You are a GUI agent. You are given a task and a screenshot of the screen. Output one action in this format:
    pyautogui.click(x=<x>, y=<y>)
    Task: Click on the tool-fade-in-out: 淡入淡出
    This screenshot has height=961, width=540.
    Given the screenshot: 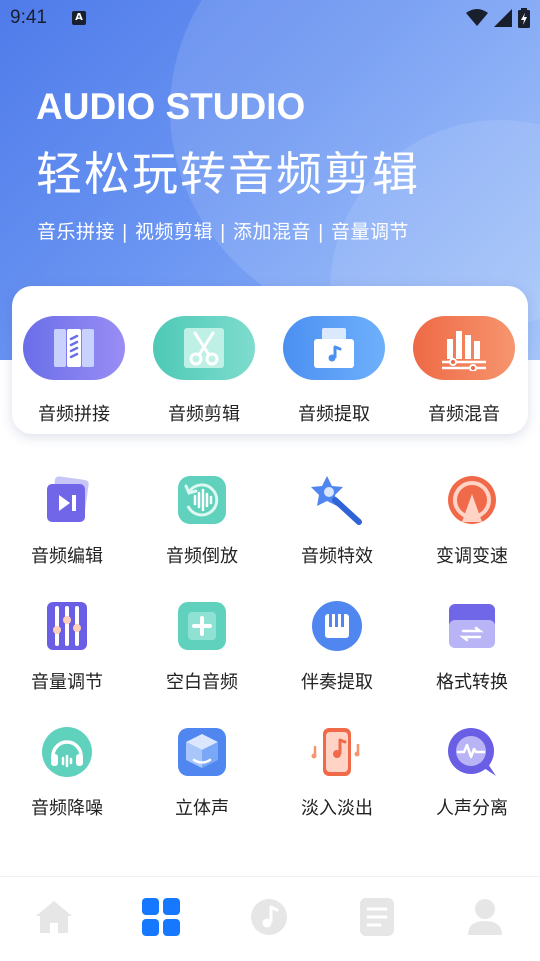 What is the action you would take?
    pyautogui.click(x=337, y=771)
    